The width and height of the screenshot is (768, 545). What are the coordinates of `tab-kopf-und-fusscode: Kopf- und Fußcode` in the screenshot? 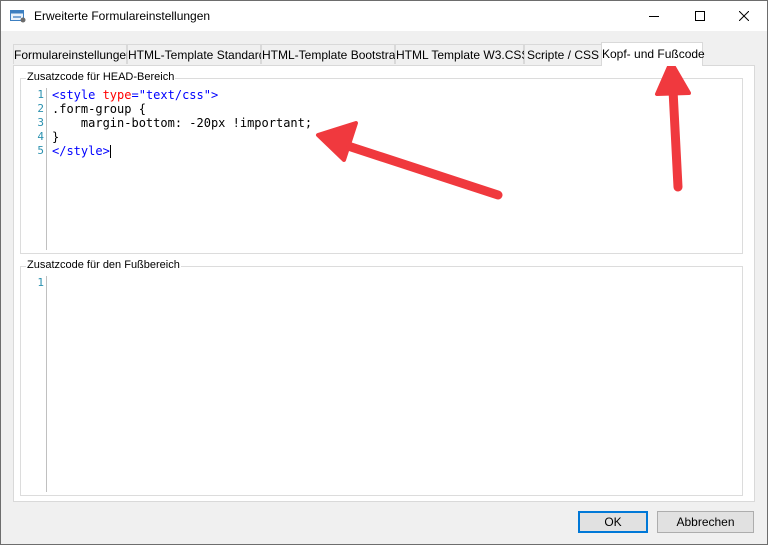 It's located at (653, 54).